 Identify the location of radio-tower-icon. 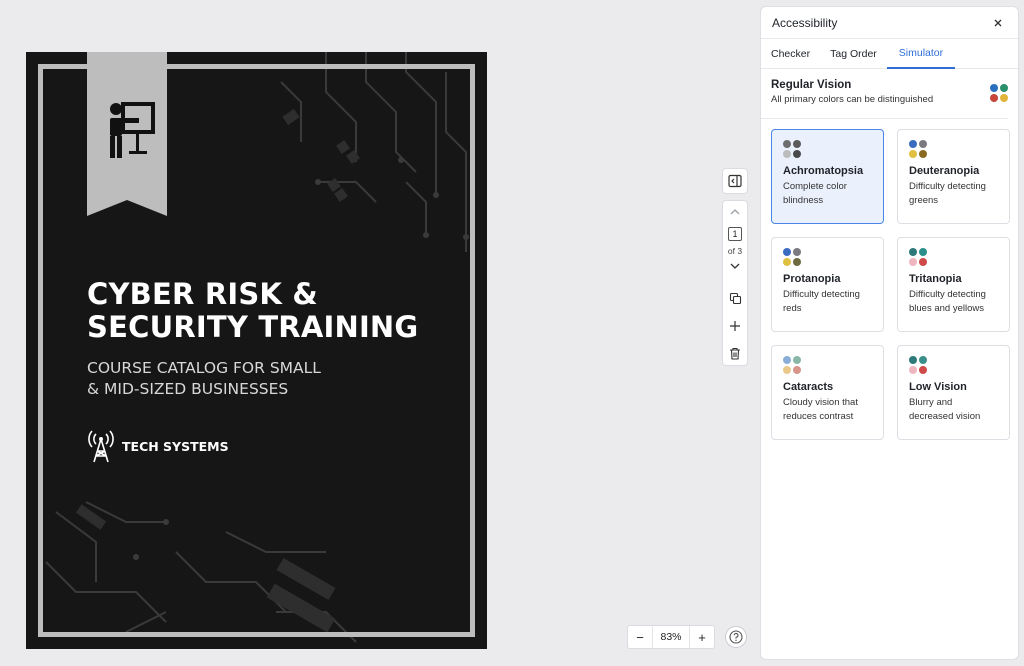
(101, 446).